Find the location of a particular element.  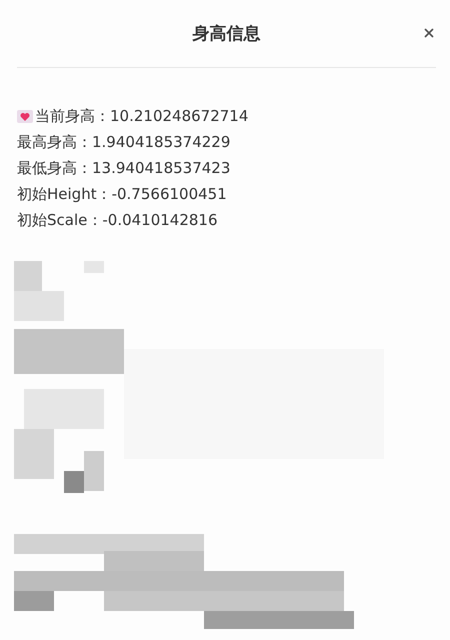

info-line: 初始Height：-0.7566100451 is located at coordinates (122, 194).